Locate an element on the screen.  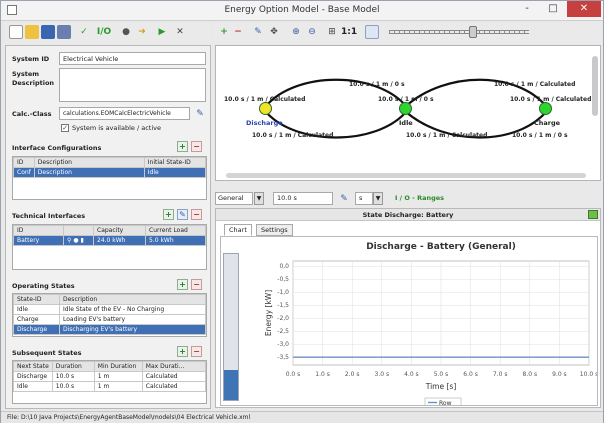
remove-interface-button: − is located at coordinates (196, 214).